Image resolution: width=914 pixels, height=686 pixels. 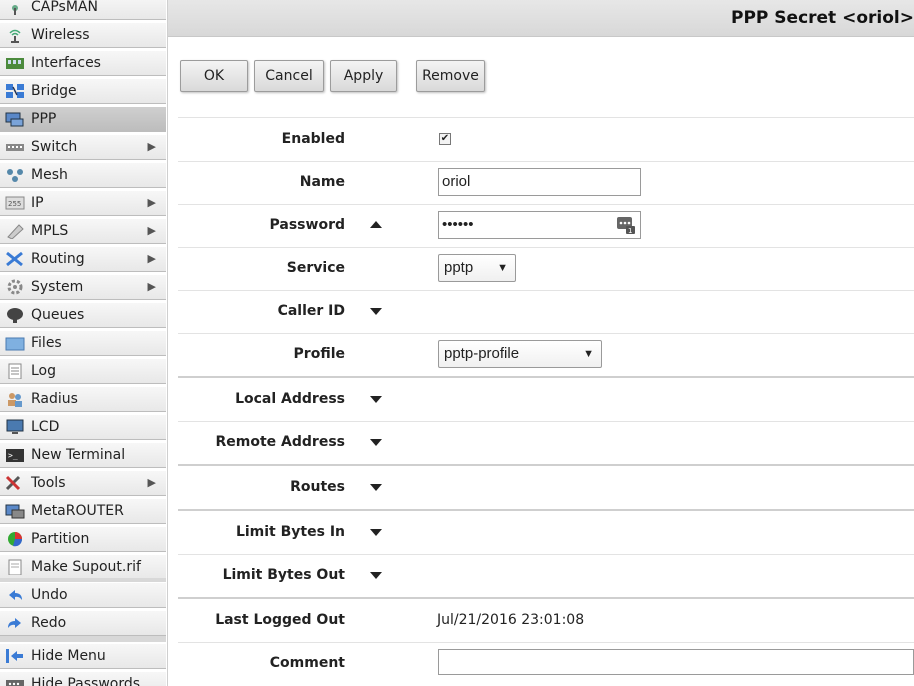 I want to click on sidebar-item-label: Make Supout.rif, so click(x=86, y=567).